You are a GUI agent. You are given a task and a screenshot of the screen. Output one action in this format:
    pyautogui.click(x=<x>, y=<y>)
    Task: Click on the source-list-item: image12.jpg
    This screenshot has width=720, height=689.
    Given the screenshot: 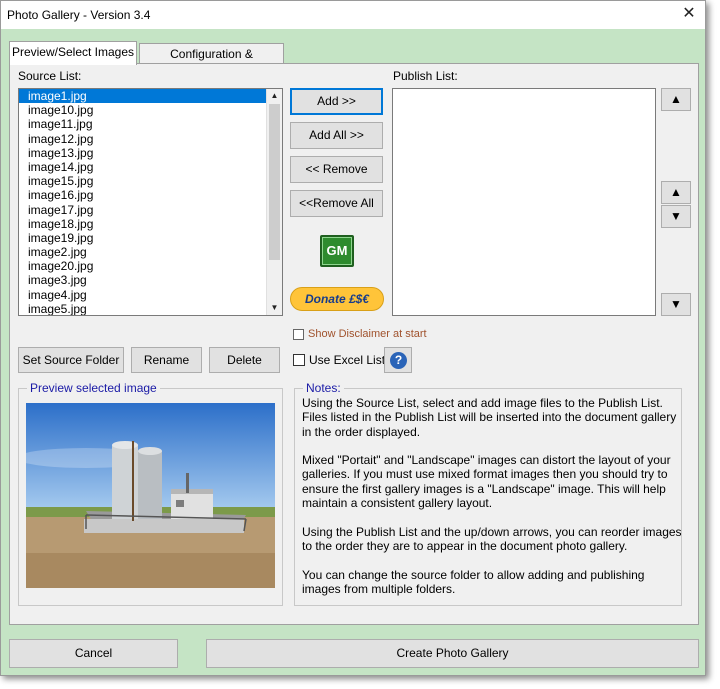 What is the action you would take?
    pyautogui.click(x=150, y=139)
    